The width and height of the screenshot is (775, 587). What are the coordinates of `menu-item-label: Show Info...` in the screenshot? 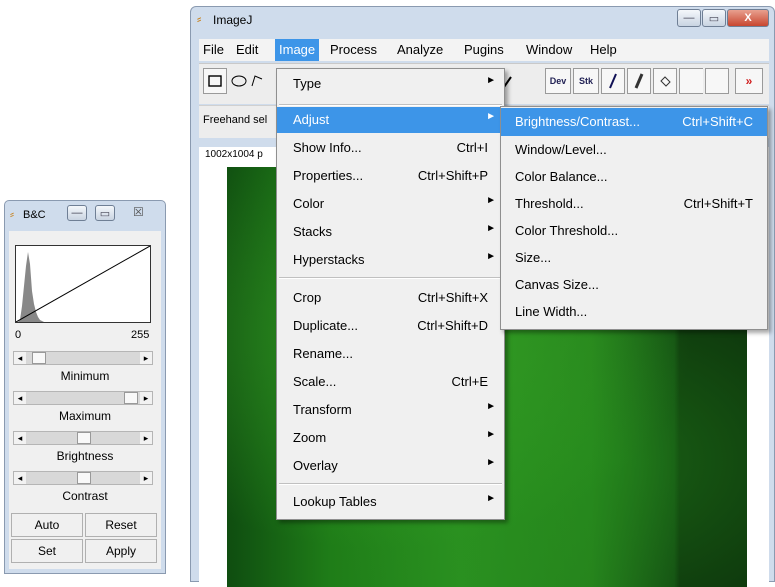 It's located at (327, 147).